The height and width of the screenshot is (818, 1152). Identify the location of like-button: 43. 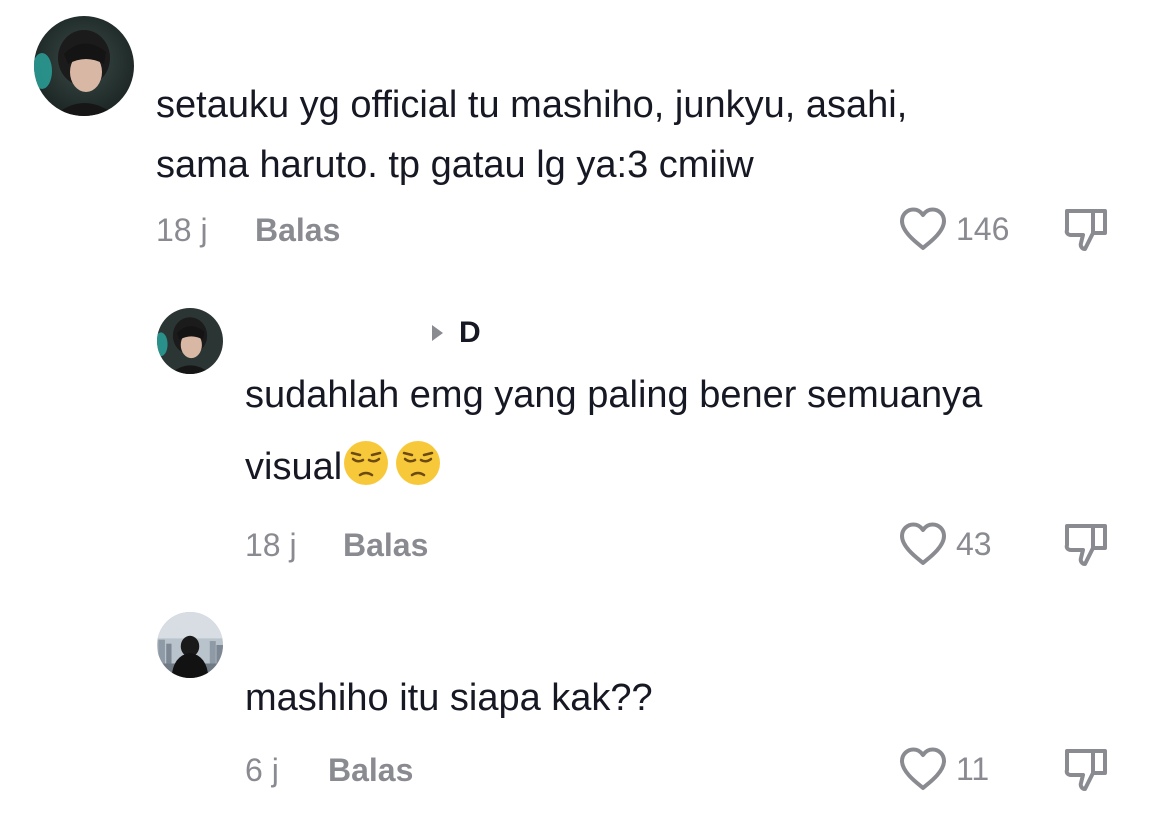
(945, 544).